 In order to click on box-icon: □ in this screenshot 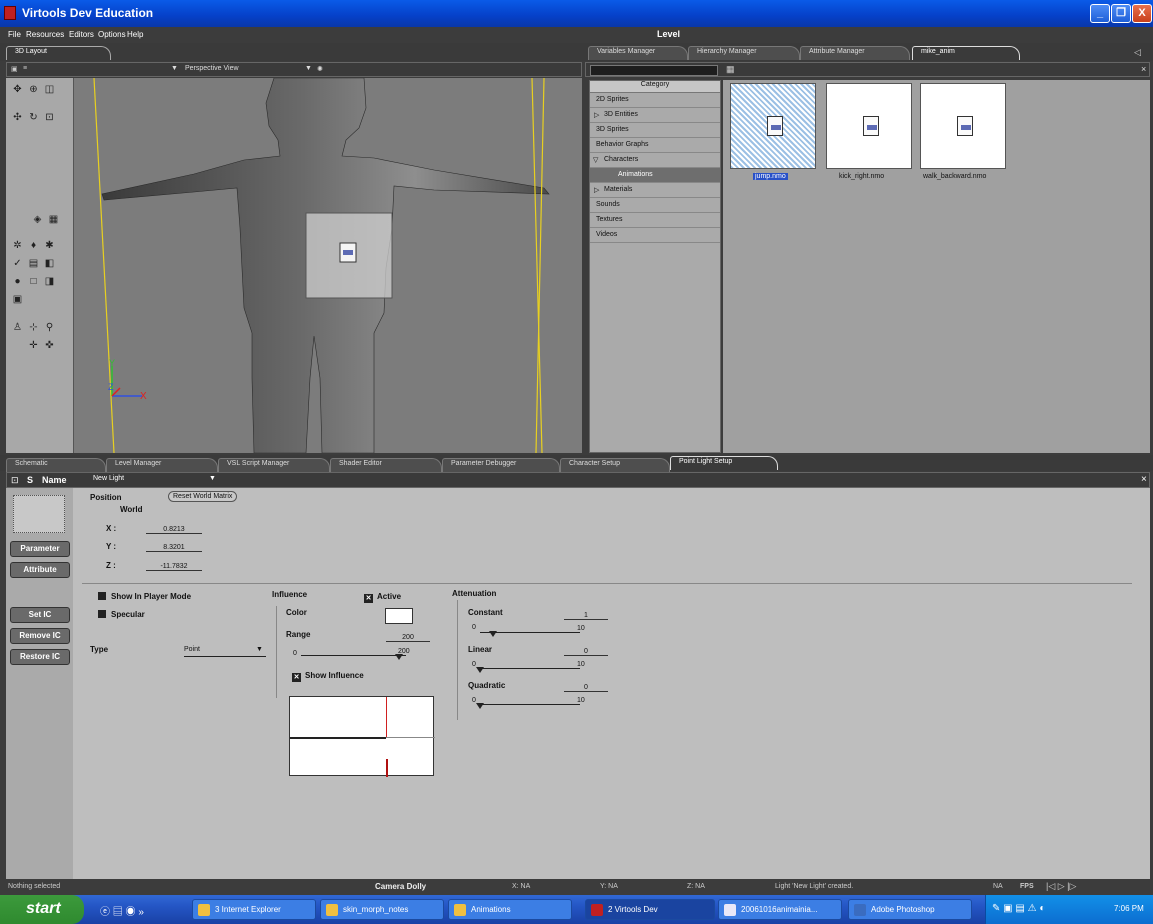, I will do `click(33, 281)`.